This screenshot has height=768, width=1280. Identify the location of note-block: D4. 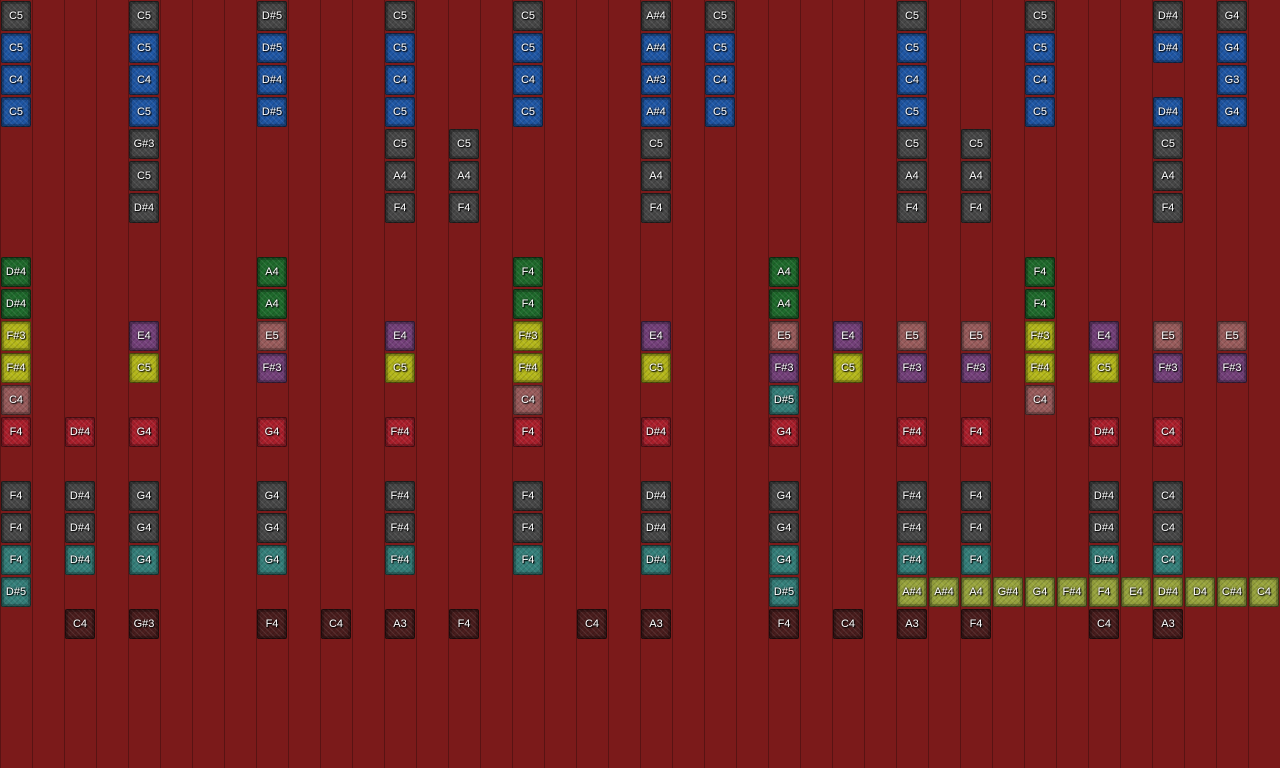
(1200, 592).